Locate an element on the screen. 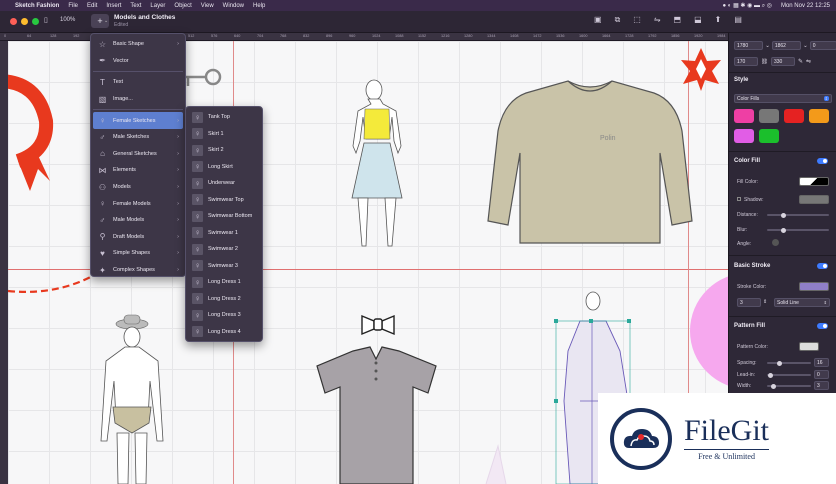 The image size is (836, 484). group-icon: ⧉ is located at coordinates (618, 20).